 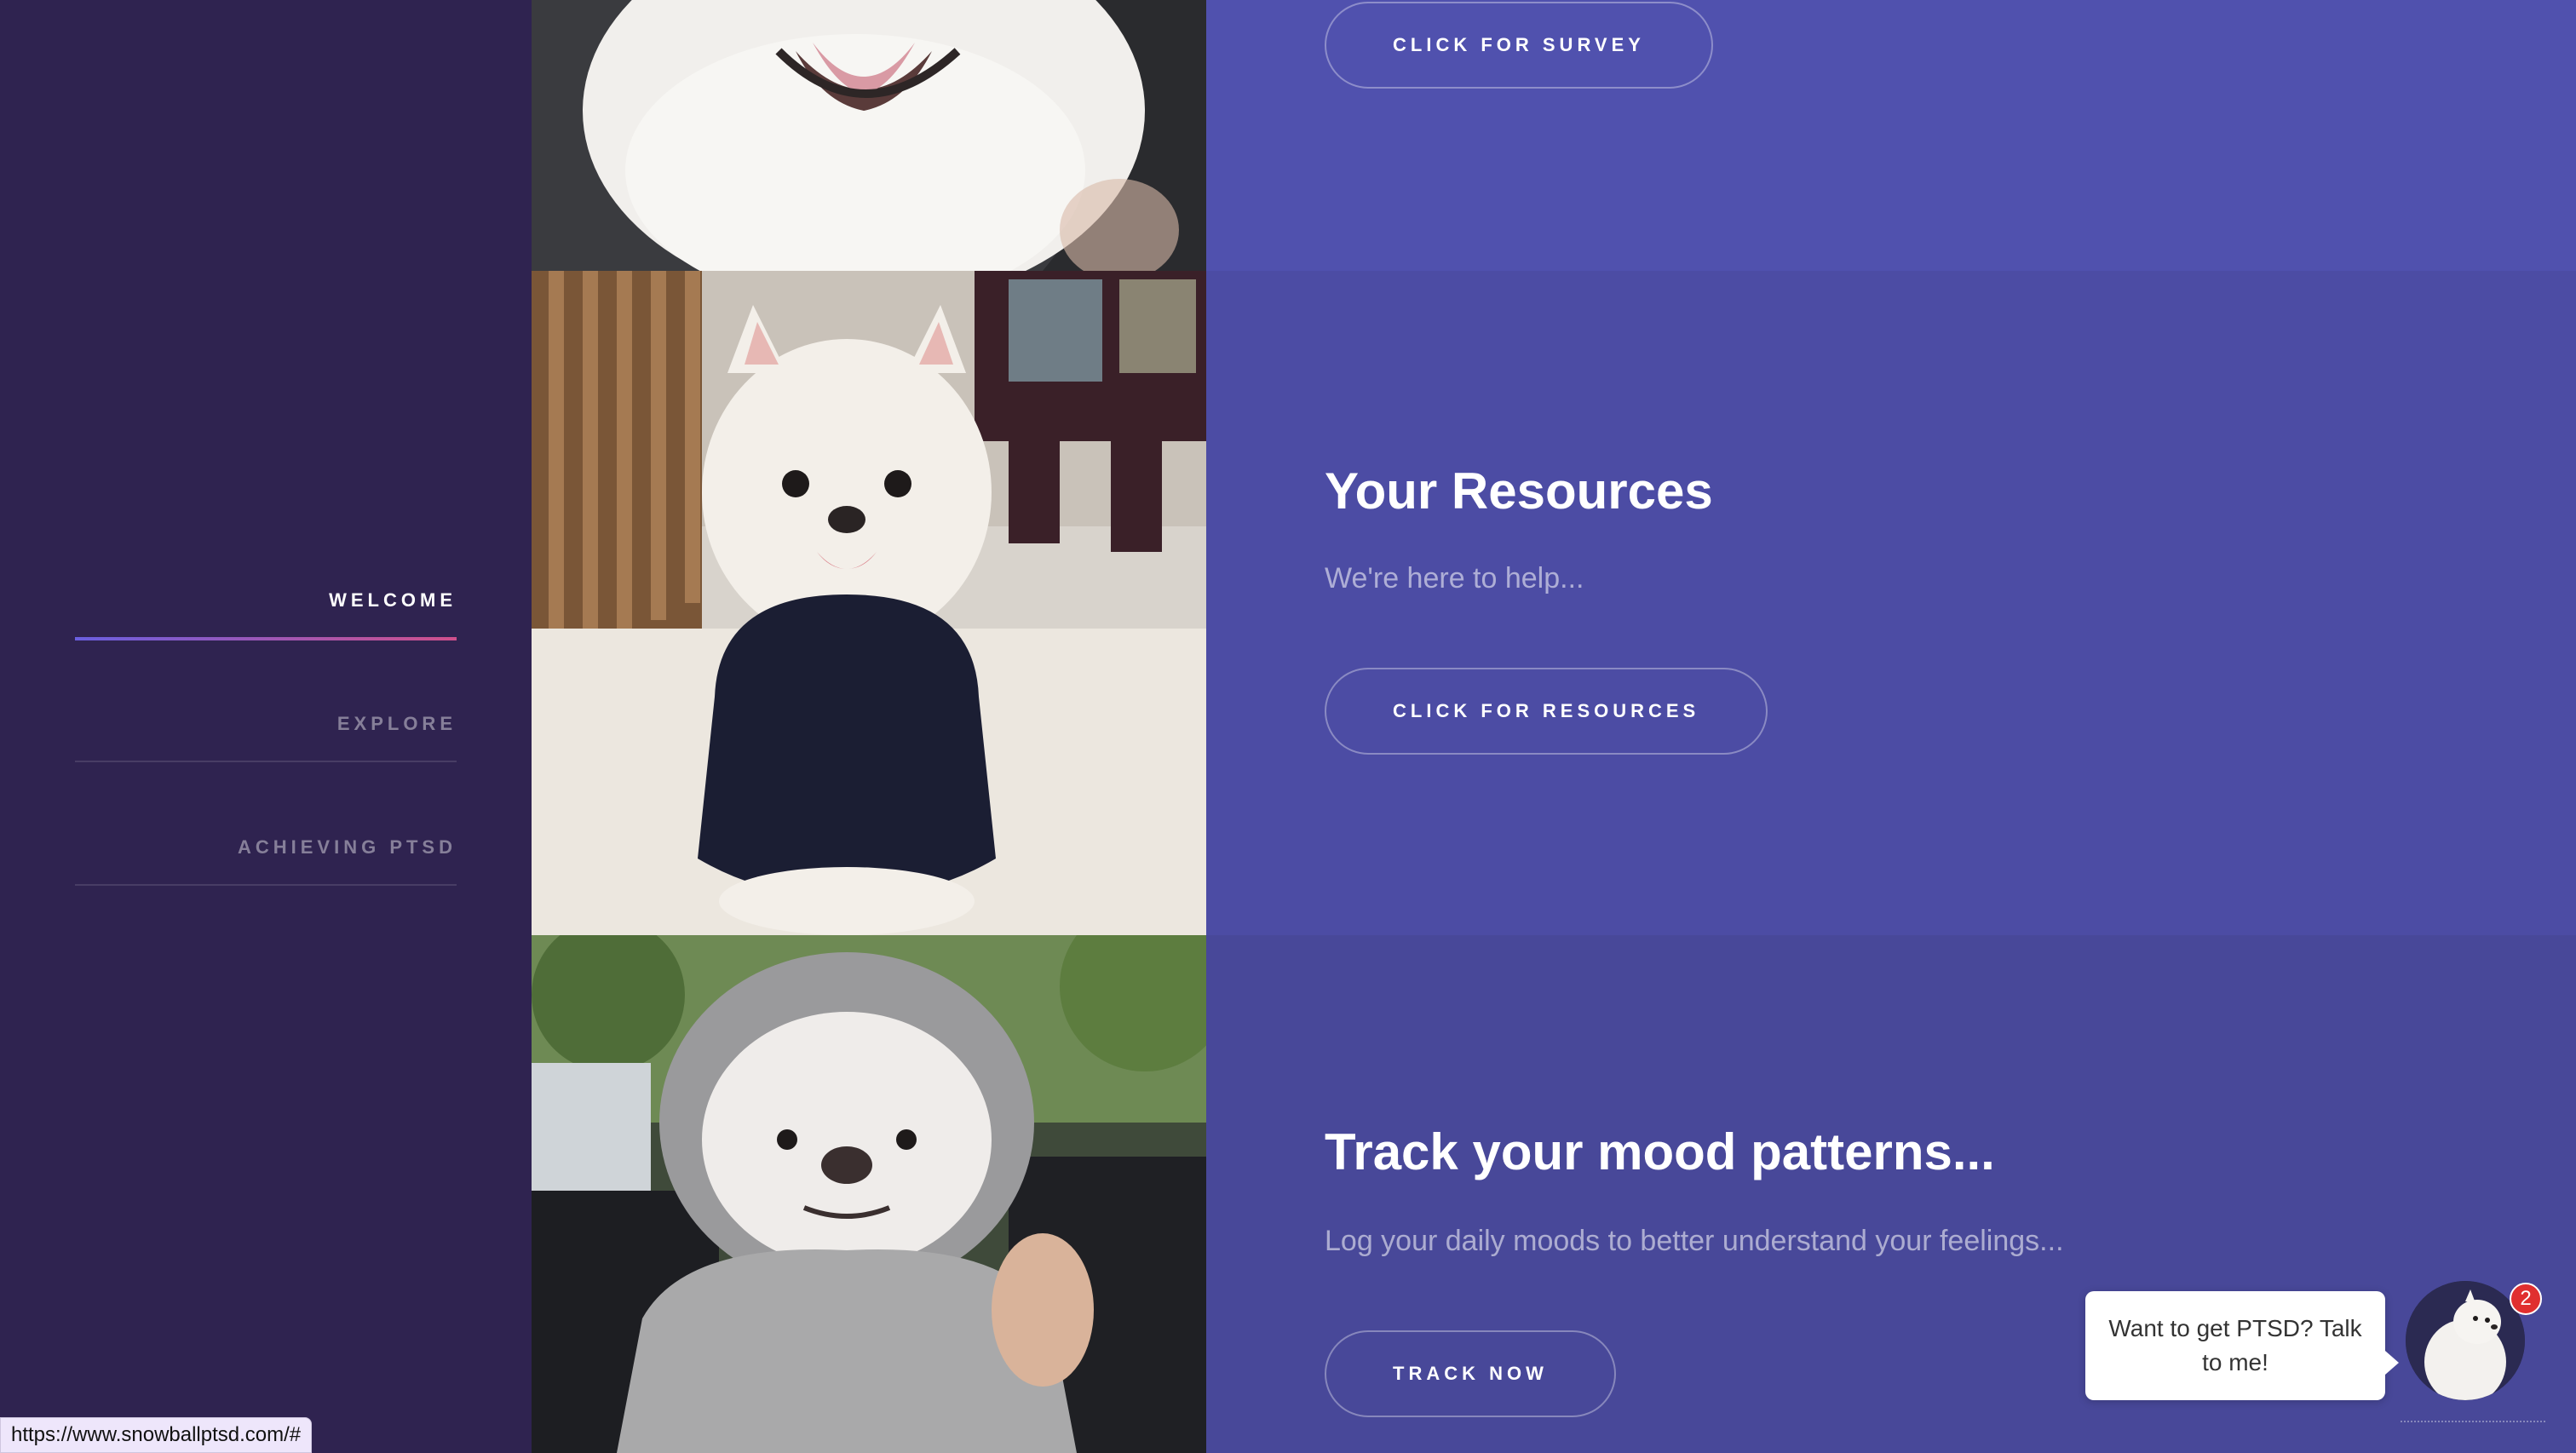 What do you see at coordinates (2526, 1299) in the screenshot?
I see `notification-badge: 2` at bounding box center [2526, 1299].